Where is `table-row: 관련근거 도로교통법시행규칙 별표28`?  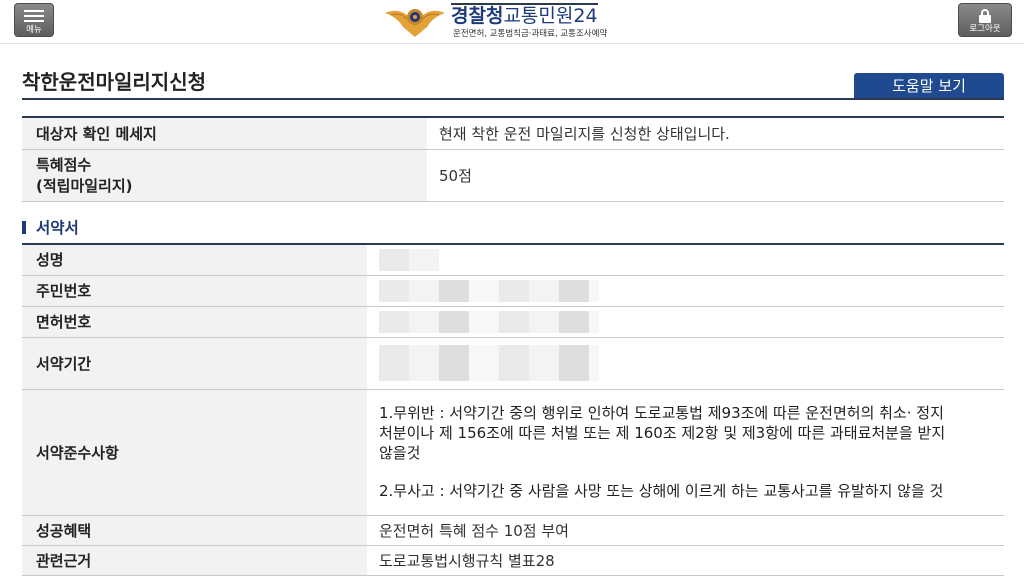
table-row: 관련근거 도로교통법시행규칙 별표28 is located at coordinates (513, 560).